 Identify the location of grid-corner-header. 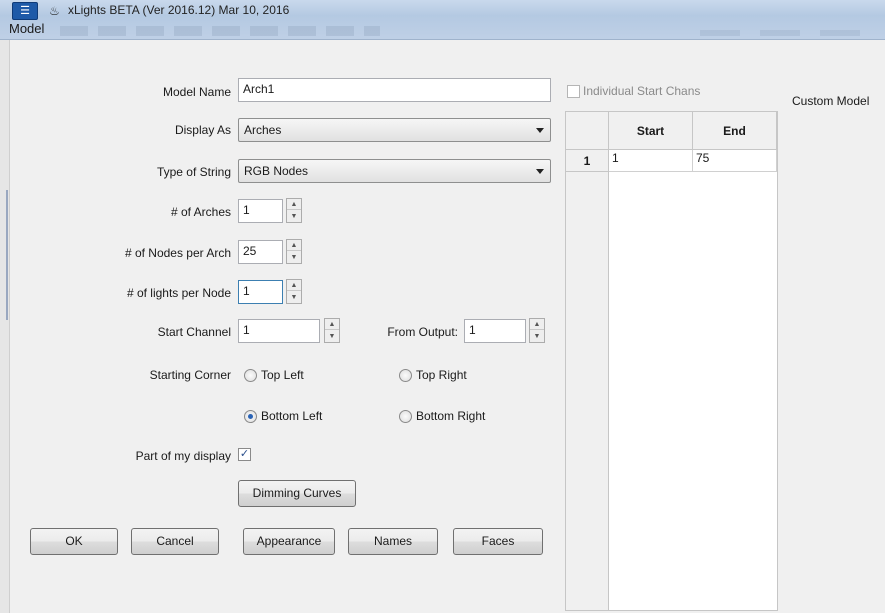
(587, 131).